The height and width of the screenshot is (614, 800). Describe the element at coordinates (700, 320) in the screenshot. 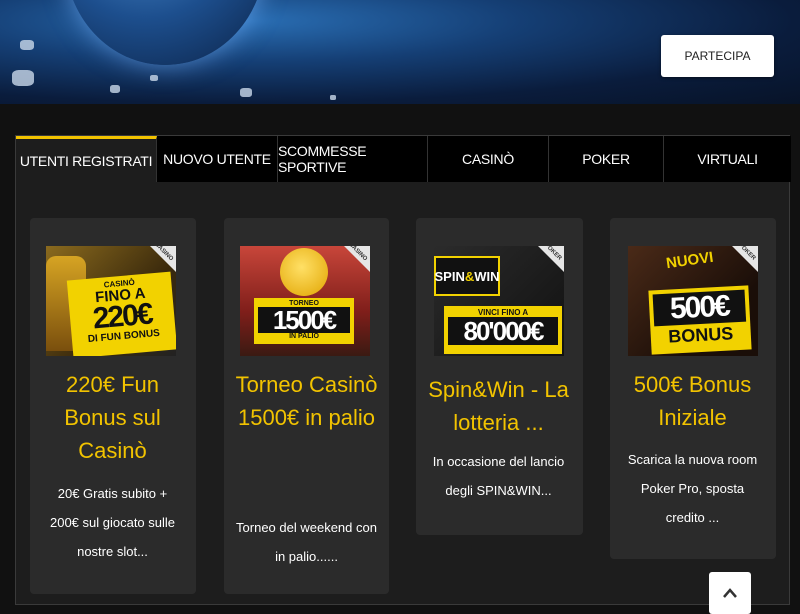

I see `promo-label: 500€ BONUS` at that location.